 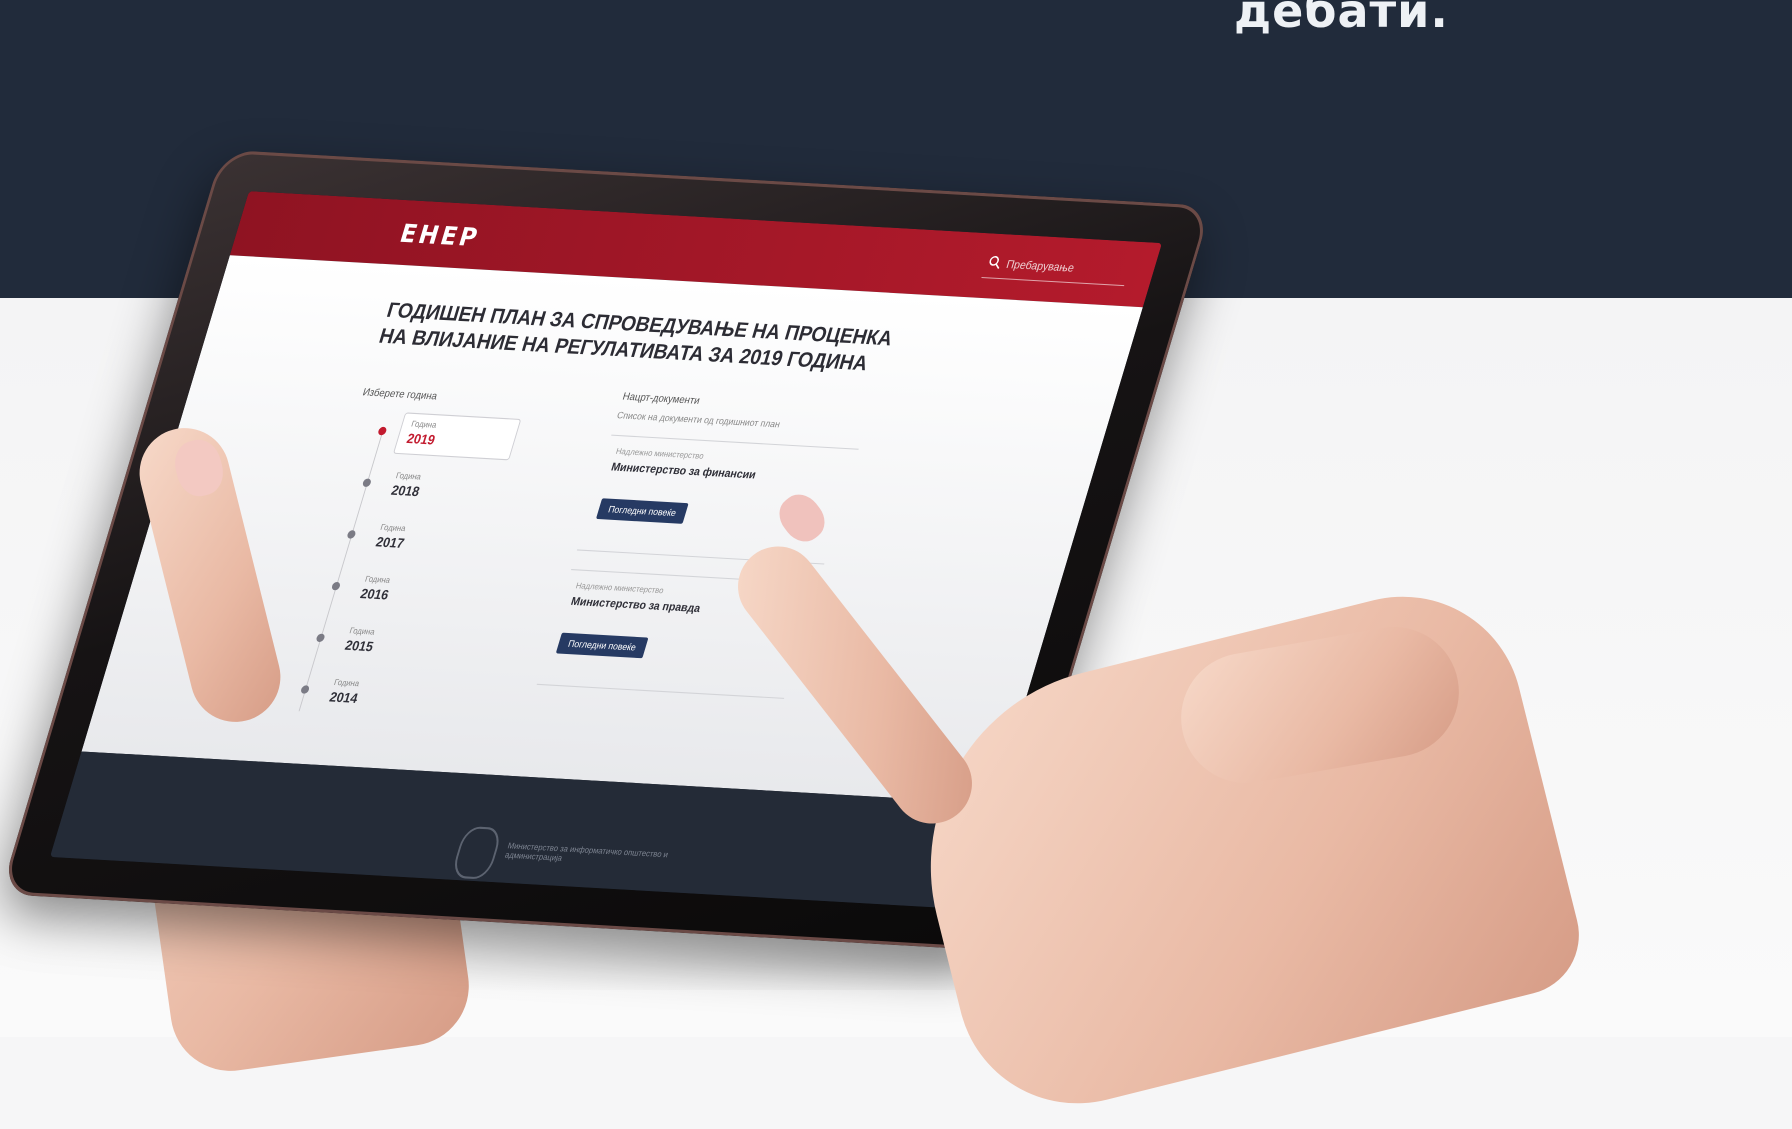 I want to click on year-selector-label: Изберете година, so click(x=400, y=394).